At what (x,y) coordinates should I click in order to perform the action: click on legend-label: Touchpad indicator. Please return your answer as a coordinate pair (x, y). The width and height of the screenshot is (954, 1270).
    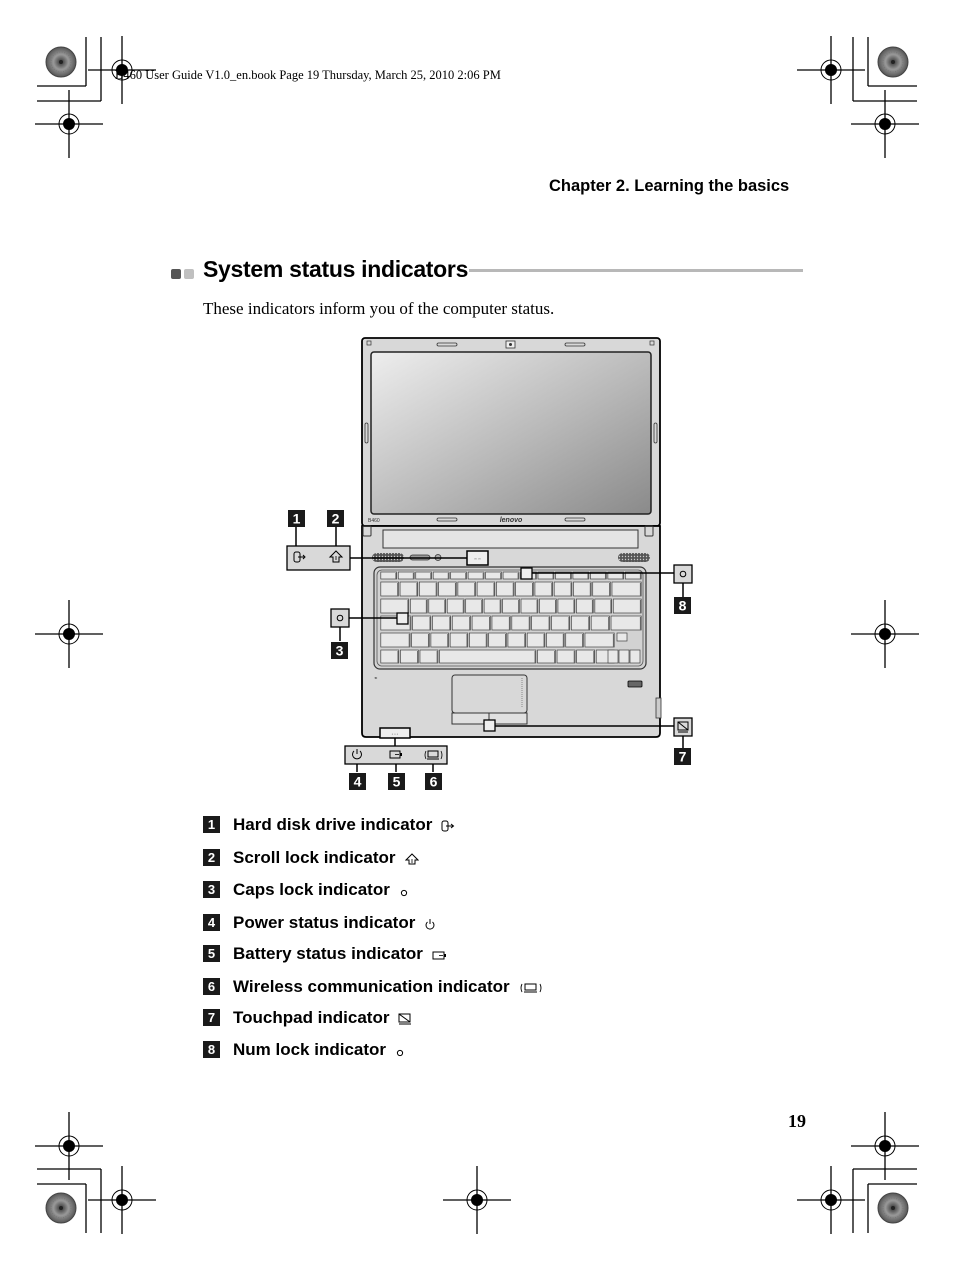
    Looking at the image, I should click on (311, 1017).